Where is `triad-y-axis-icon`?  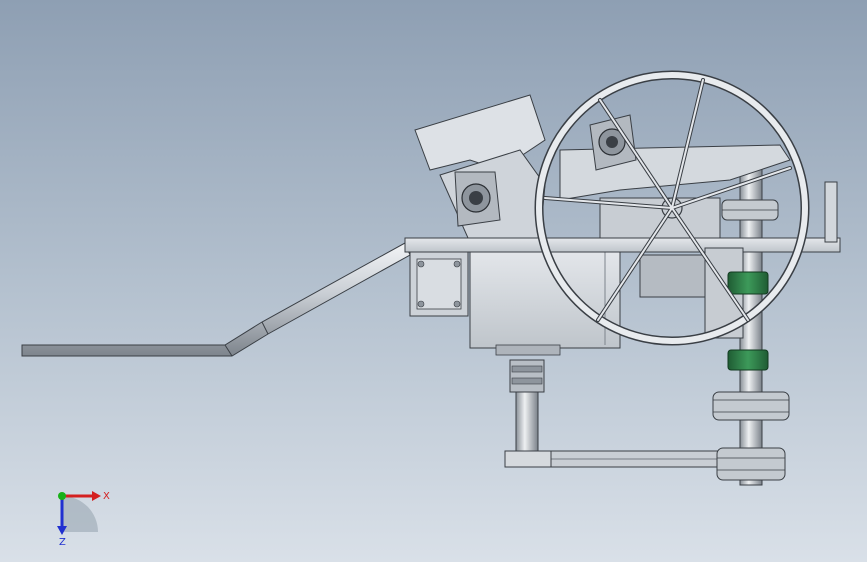
triad-y-axis-icon is located at coordinates (62, 496).